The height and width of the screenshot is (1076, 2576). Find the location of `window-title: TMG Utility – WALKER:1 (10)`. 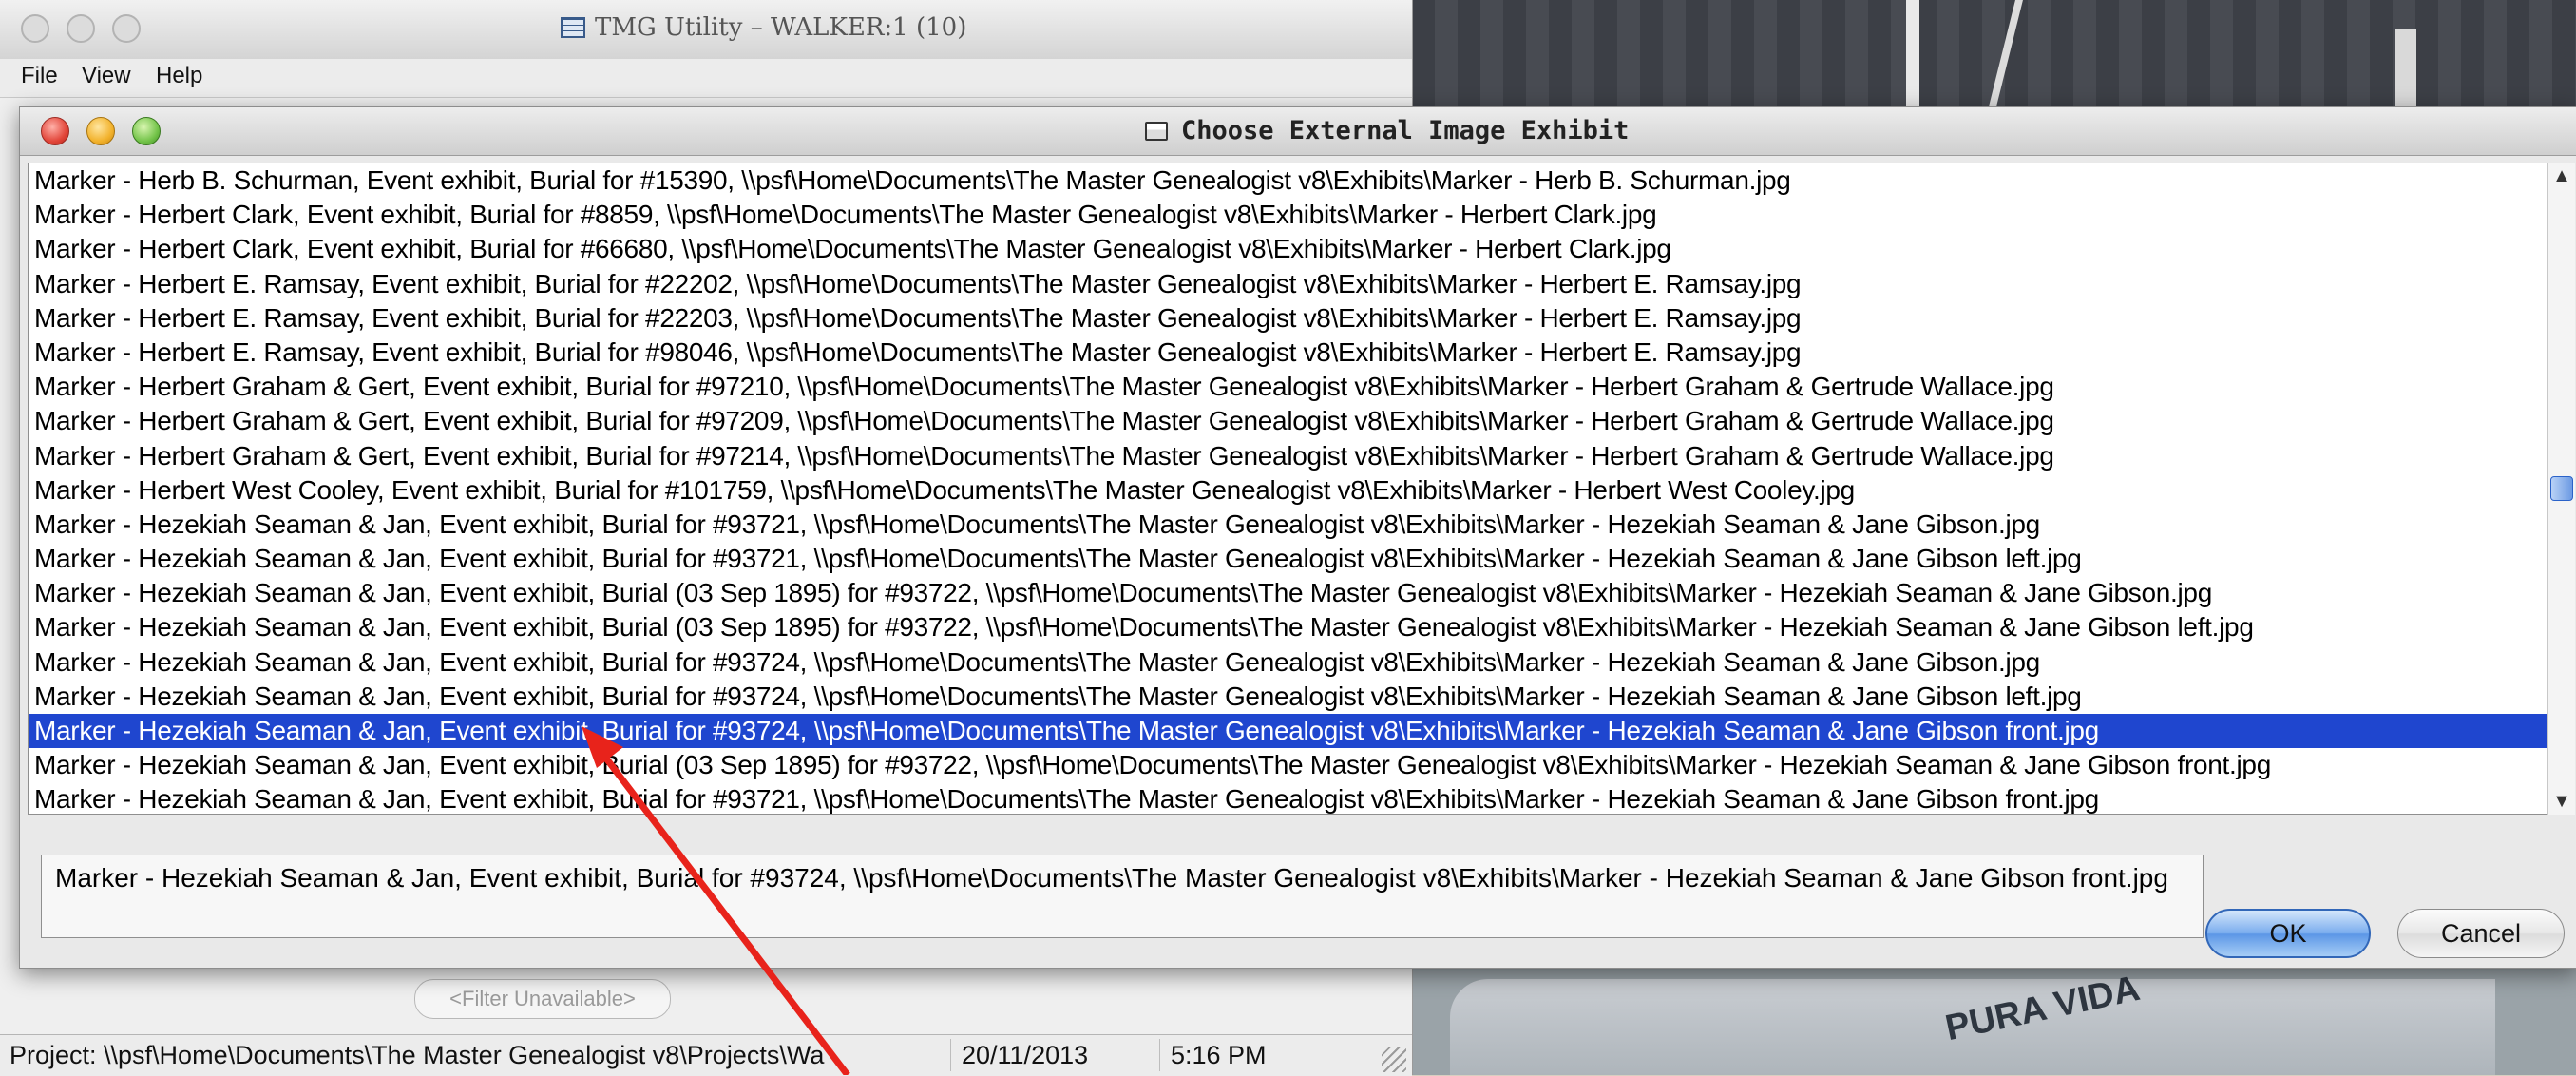

window-title: TMG Utility – WALKER:1 (10) is located at coordinates (763, 27).